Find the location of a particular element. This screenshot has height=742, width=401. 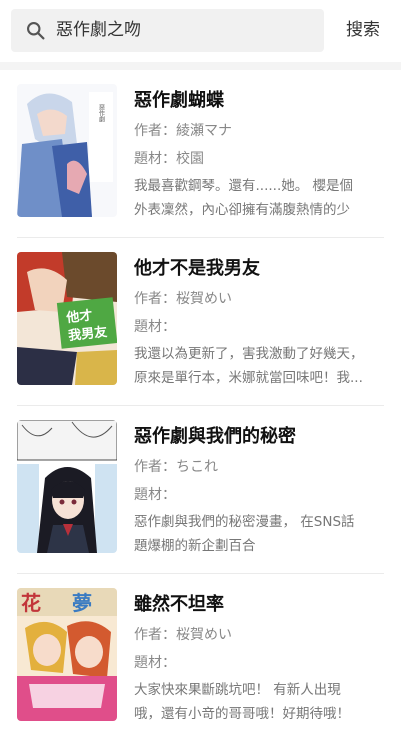

cover-image: 他才 我男友 is located at coordinates (67, 318).